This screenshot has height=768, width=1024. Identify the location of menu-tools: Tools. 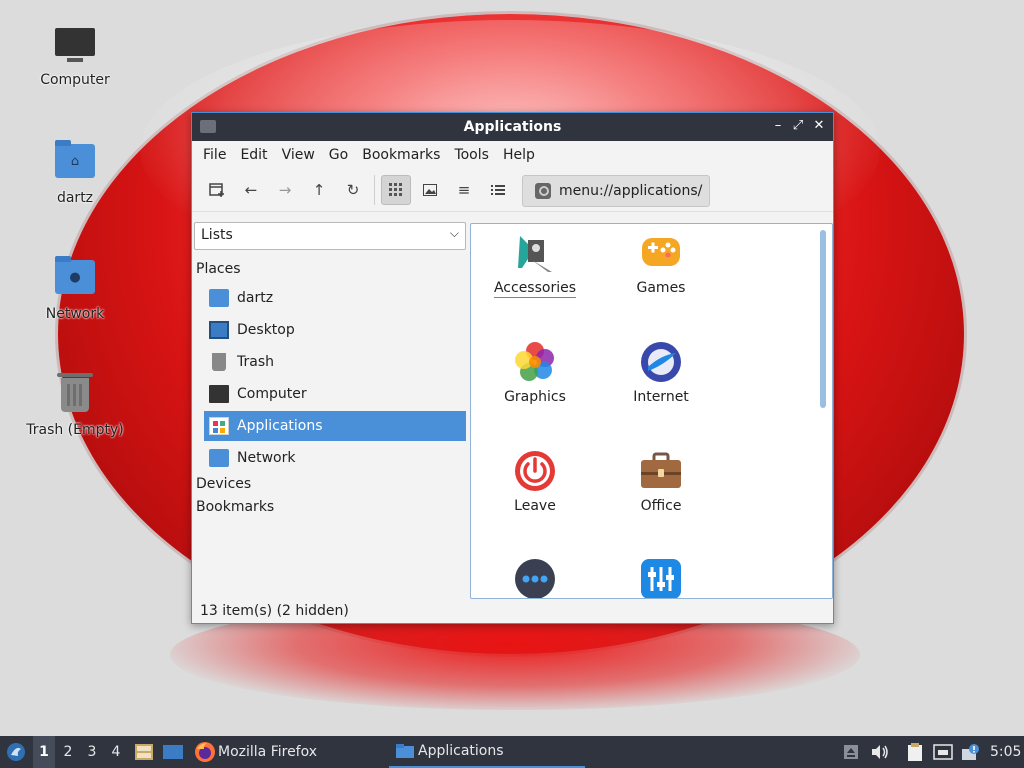
(471, 155).